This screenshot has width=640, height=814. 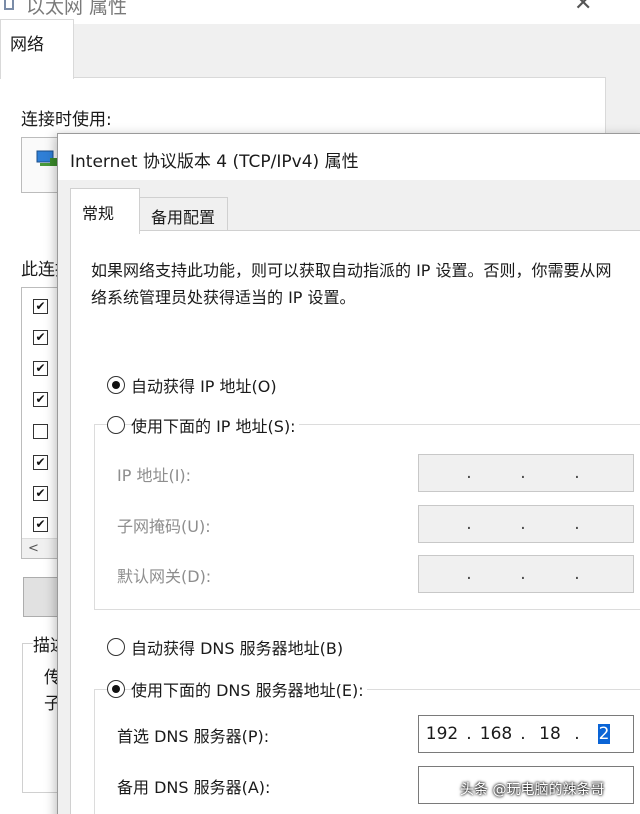 What do you see at coordinates (223, 297) in the screenshot?
I see `description-text: 络系统管理员处获得适当的 IP 设置。` at bounding box center [223, 297].